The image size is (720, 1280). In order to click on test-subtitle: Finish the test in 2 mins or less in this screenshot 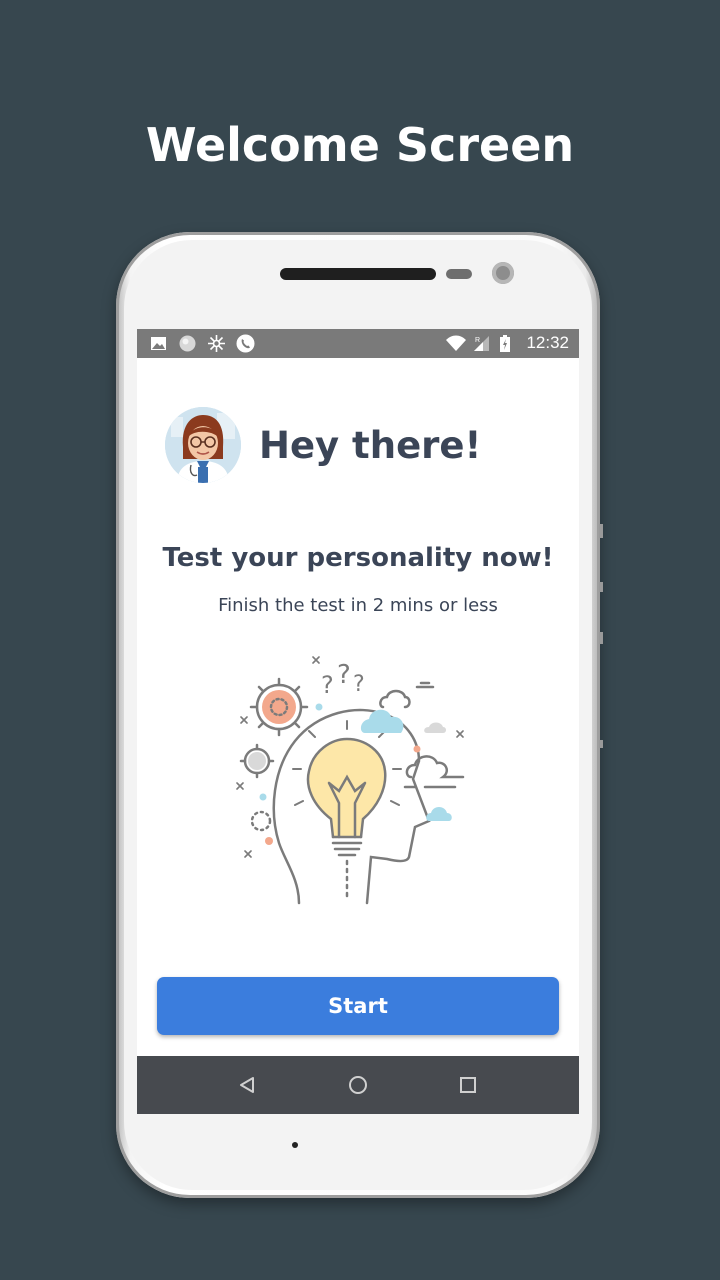, I will do `click(358, 605)`.